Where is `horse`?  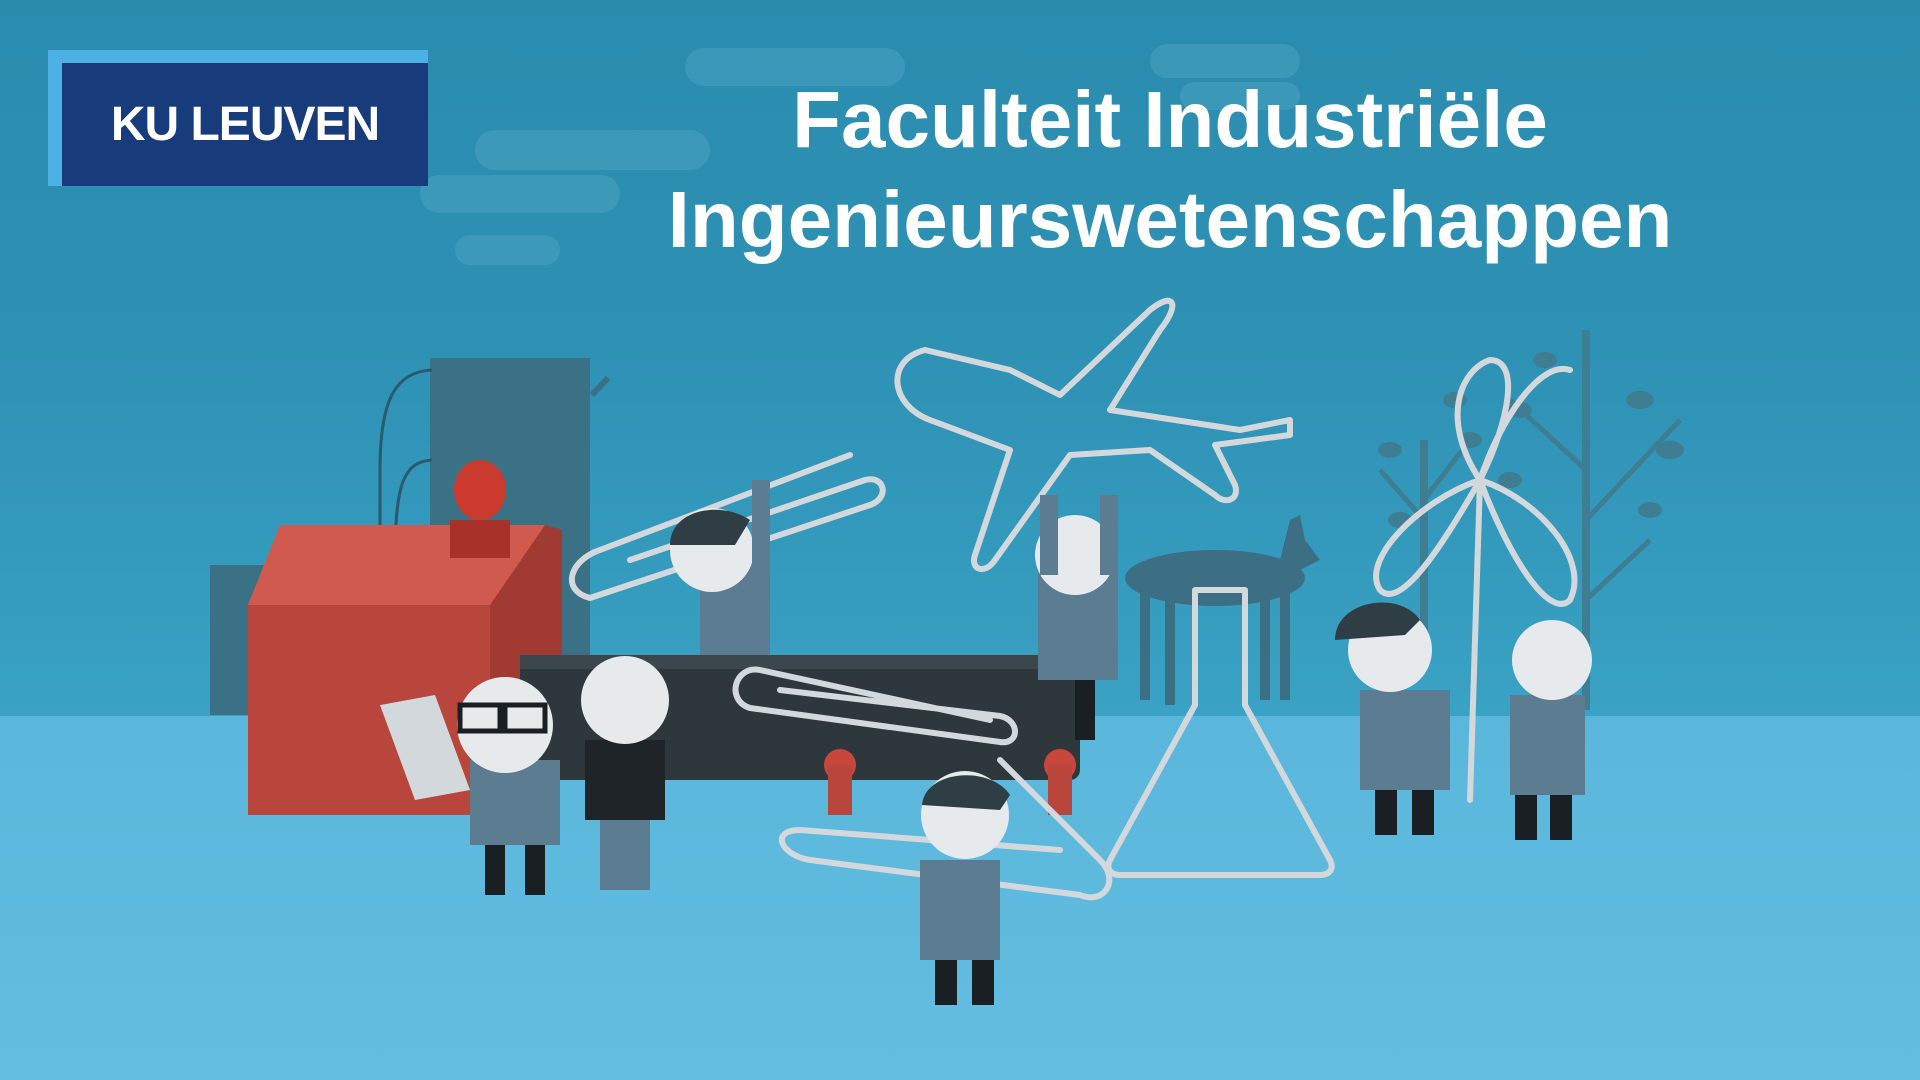
horse is located at coordinates (1222, 610).